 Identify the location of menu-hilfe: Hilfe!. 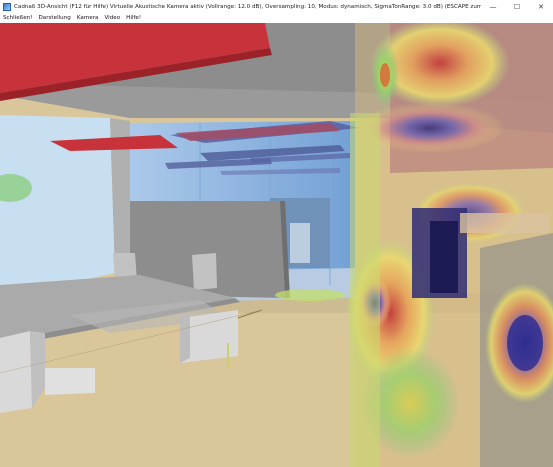
(133, 18).